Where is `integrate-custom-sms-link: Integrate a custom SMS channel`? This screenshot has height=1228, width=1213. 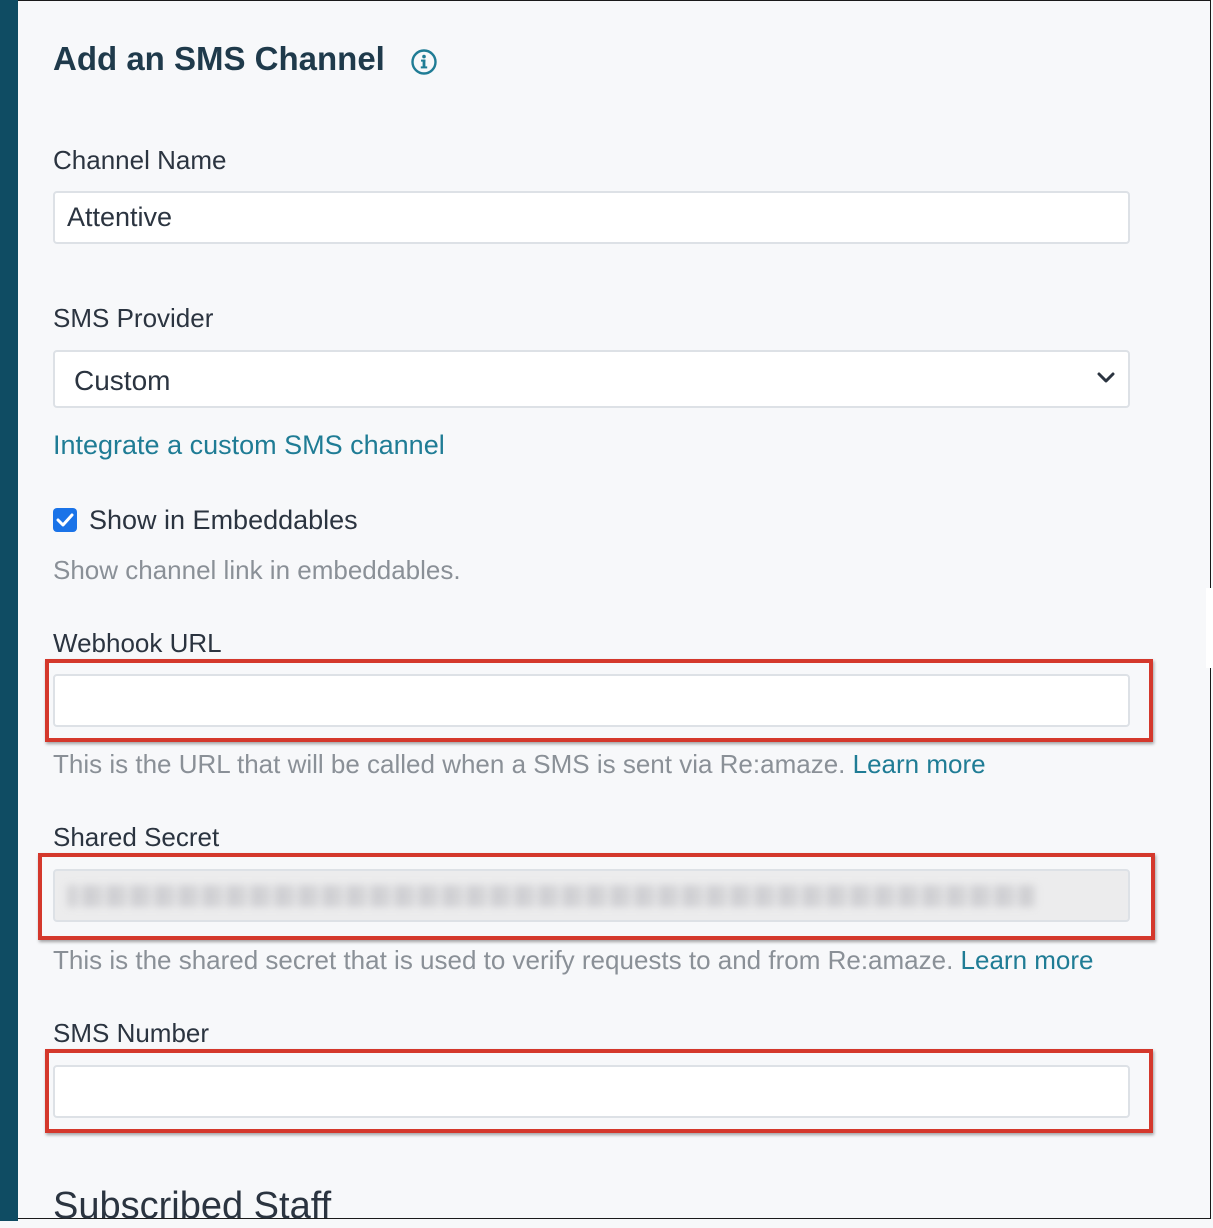
integrate-custom-sms-link: Integrate a custom SMS channel is located at coordinates (249, 445).